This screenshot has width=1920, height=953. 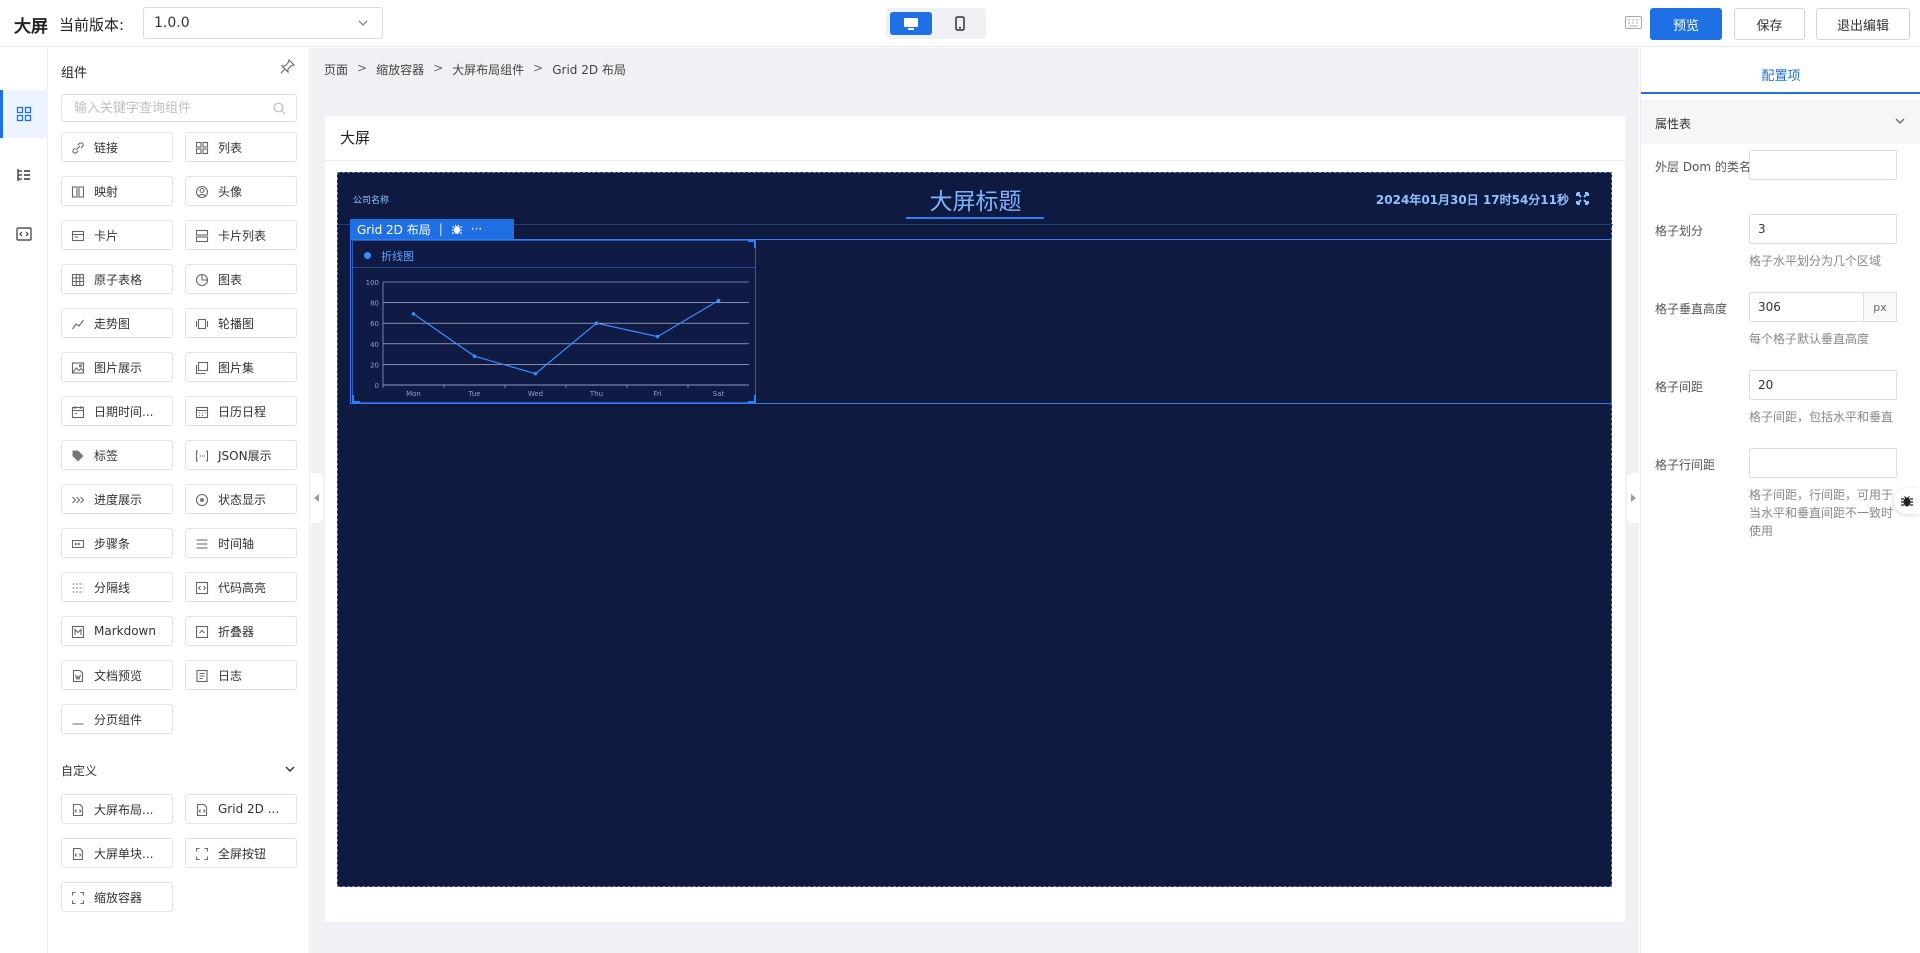 I want to click on component-item: 图片集, so click(x=241, y=367).